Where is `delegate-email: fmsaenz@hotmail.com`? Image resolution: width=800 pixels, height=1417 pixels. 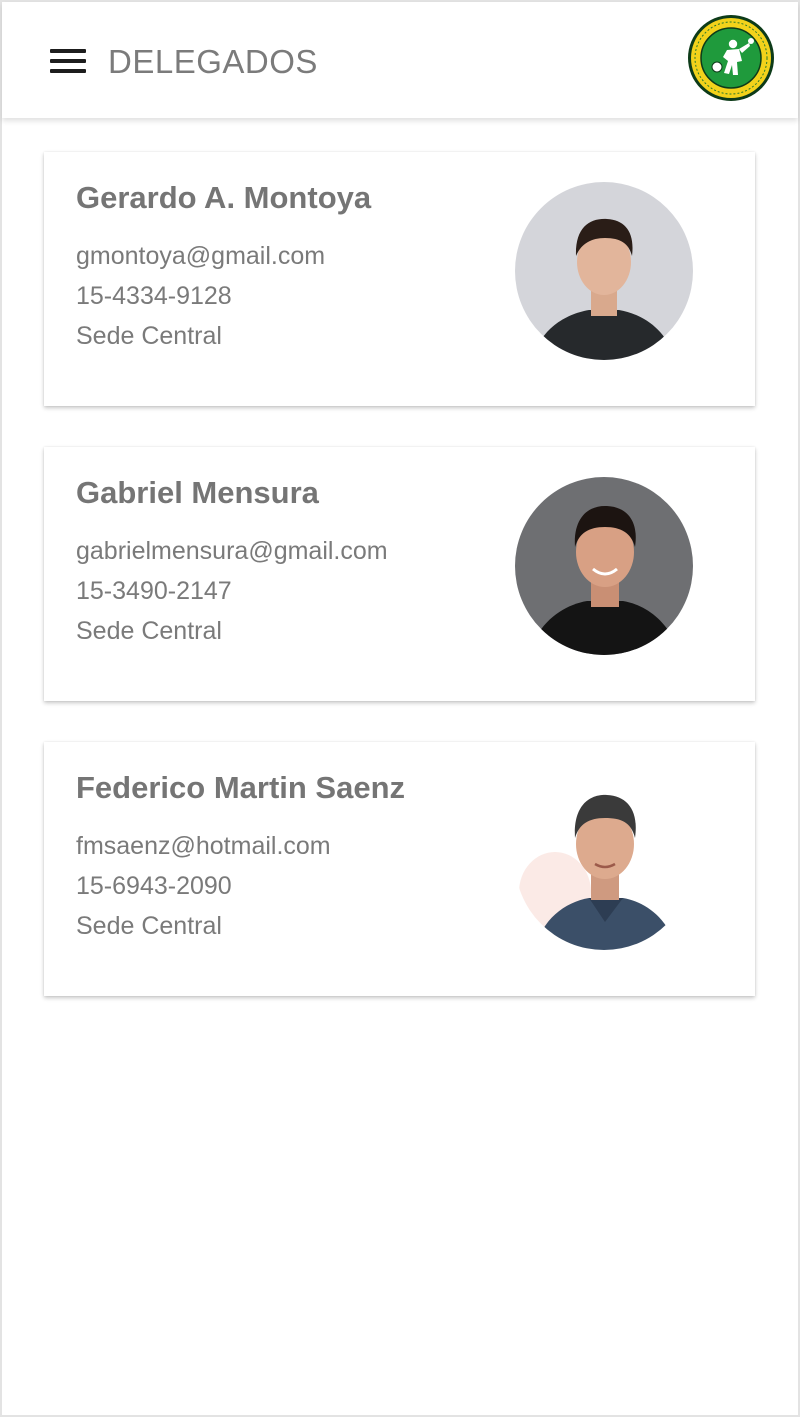 delegate-email: fmsaenz@hotmail.com is located at coordinates (203, 846).